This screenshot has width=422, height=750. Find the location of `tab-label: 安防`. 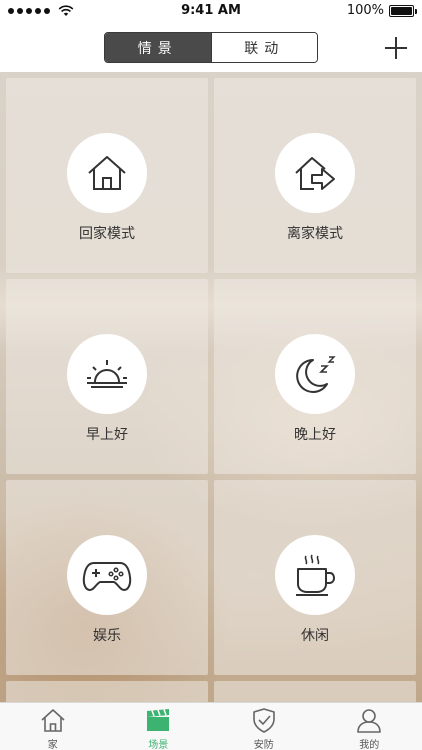

tab-label: 安防 is located at coordinates (263, 745).